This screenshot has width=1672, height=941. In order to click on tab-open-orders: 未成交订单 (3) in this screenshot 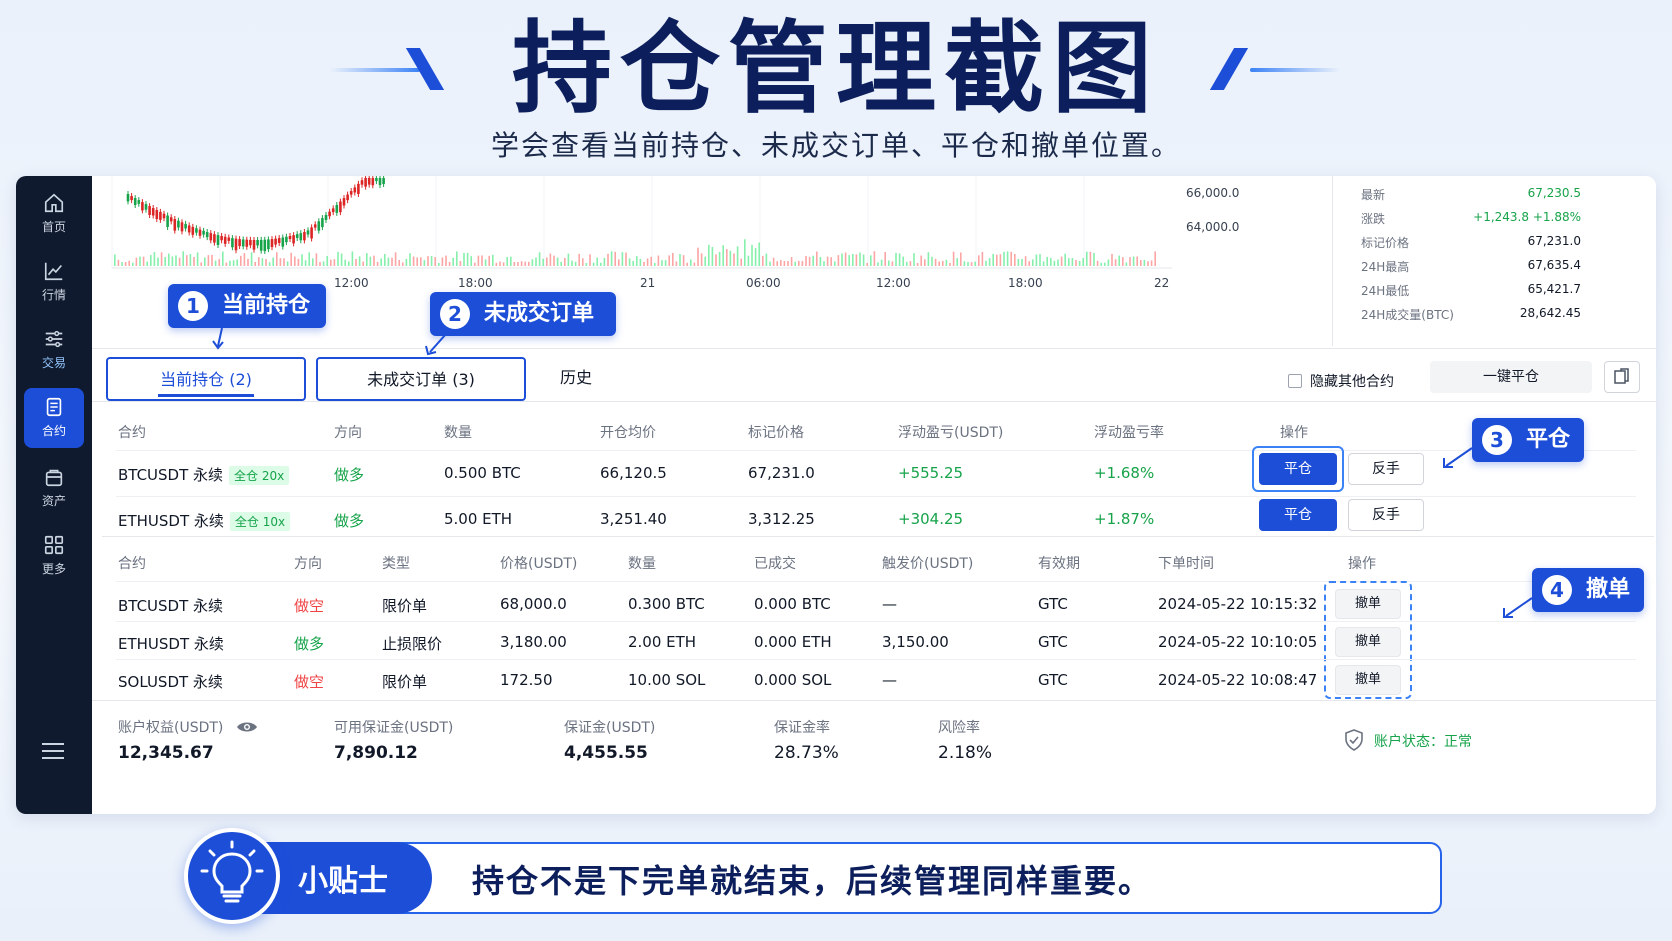, I will do `click(421, 379)`.